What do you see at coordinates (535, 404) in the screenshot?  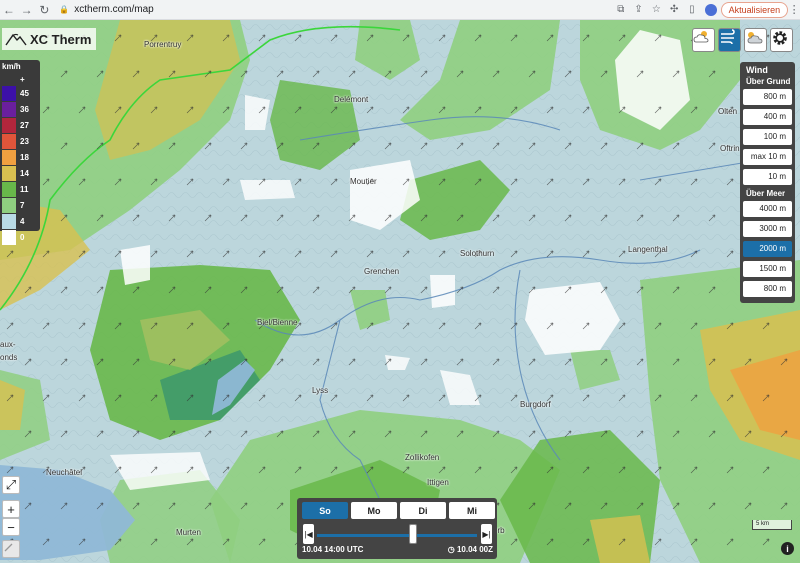 I see `city-label: Burgdorf` at bounding box center [535, 404].